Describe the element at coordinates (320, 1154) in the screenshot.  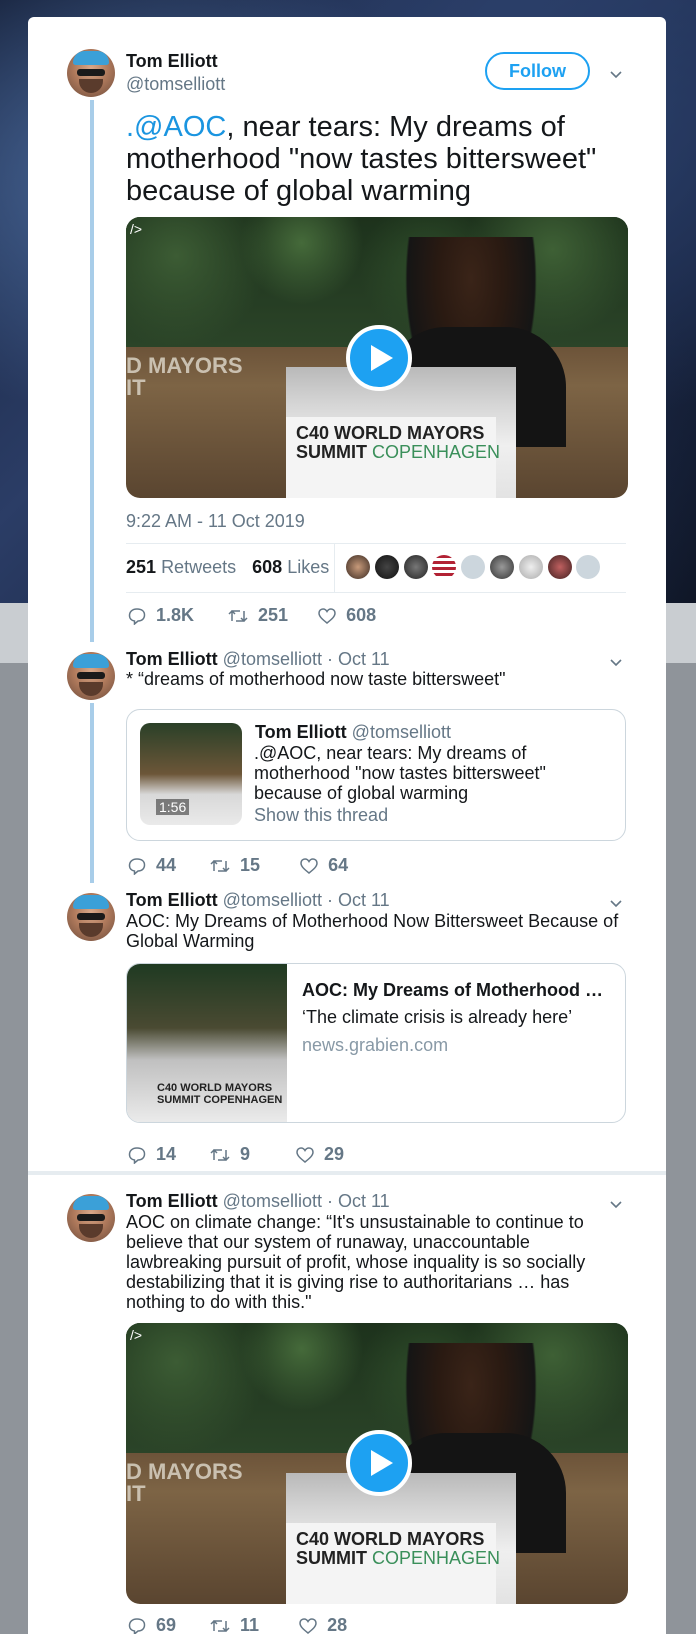
I see `like-button: 29` at that location.